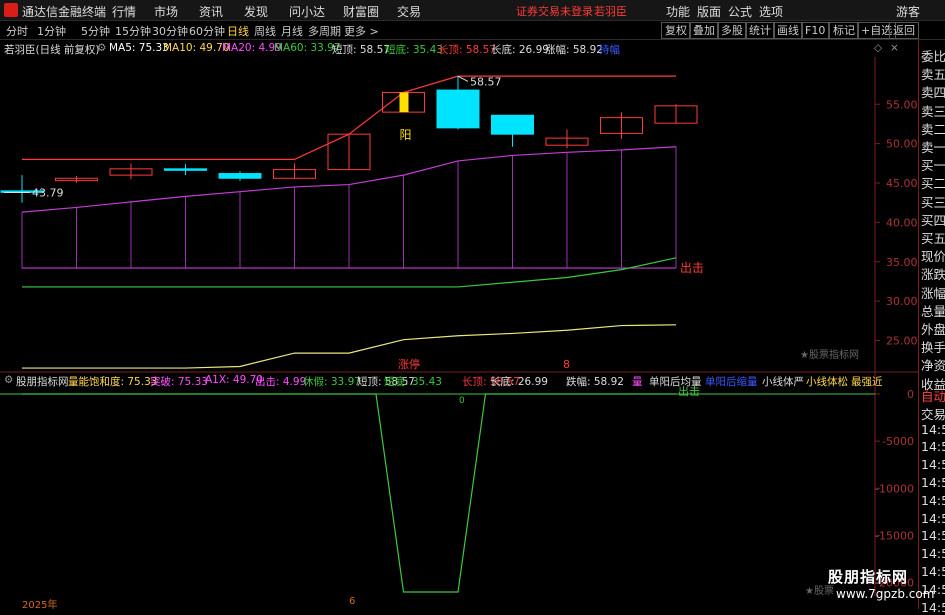 The height and width of the screenshot is (615, 945). I want to click on small-watermark: ★股票指标网, so click(829, 354).